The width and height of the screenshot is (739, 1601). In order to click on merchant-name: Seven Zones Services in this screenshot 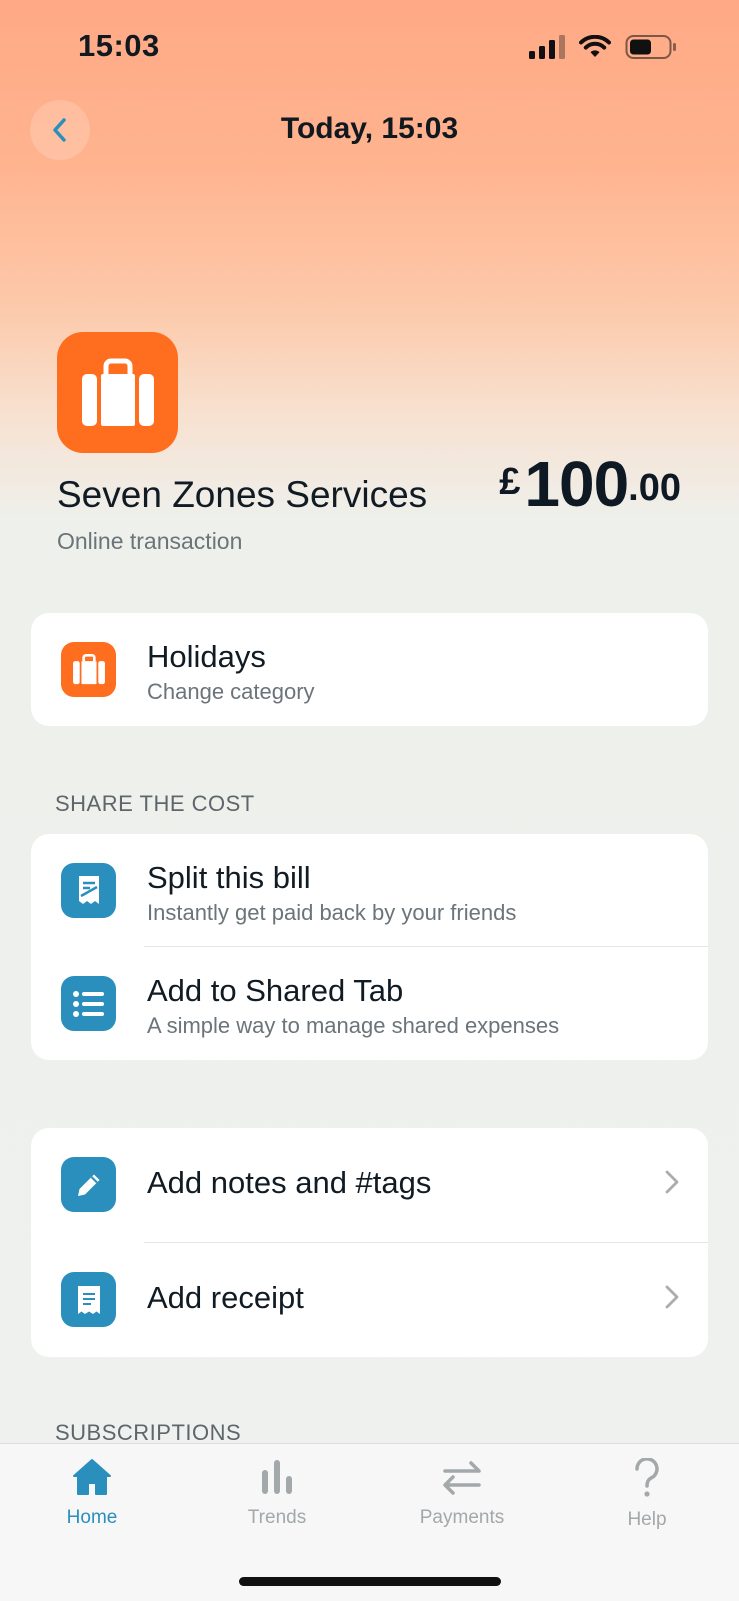, I will do `click(242, 494)`.